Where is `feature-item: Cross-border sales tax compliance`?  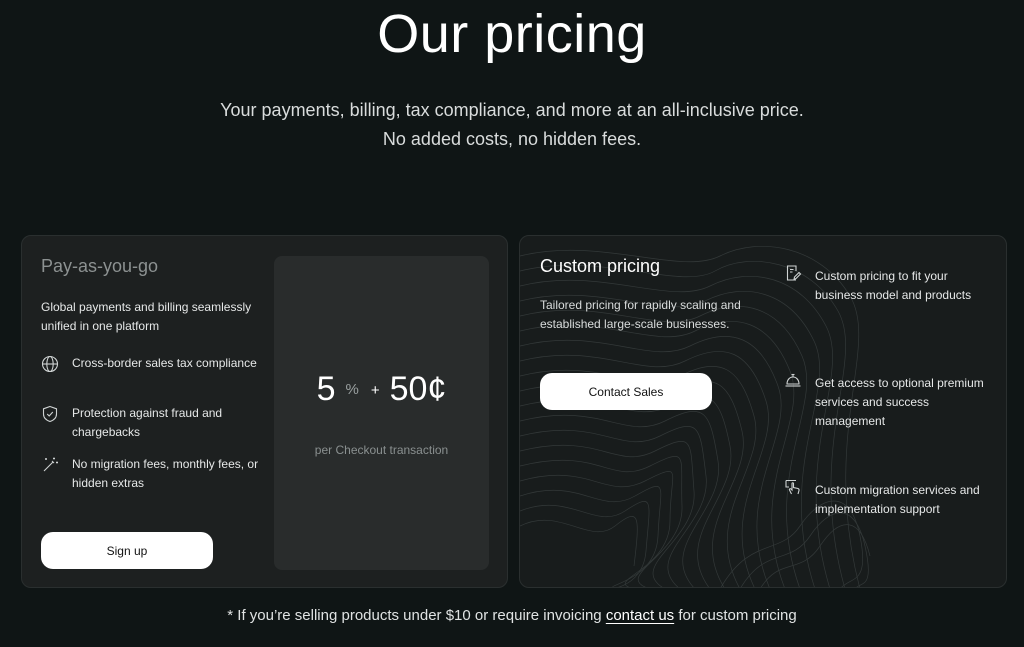
feature-item: Cross-border sales tax compliance is located at coordinates (156, 363).